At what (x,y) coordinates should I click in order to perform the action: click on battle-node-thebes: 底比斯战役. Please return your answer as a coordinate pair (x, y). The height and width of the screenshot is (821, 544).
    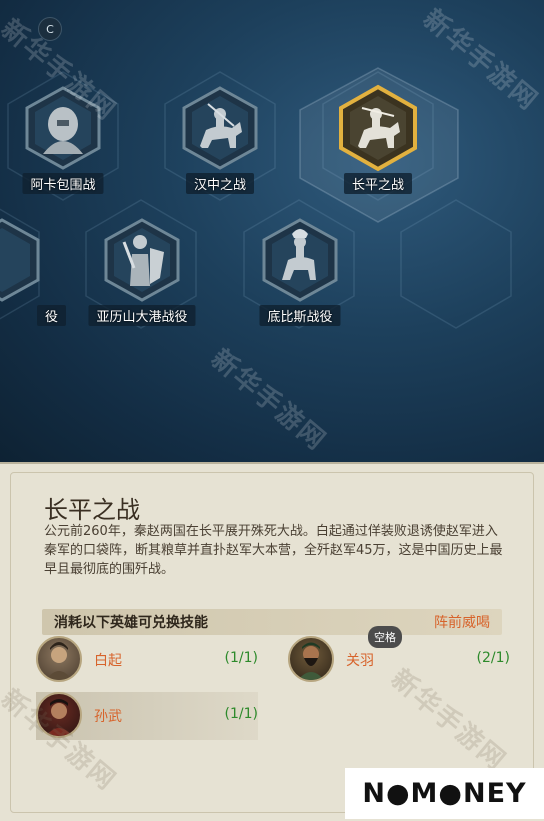
    Looking at the image, I should click on (300, 271).